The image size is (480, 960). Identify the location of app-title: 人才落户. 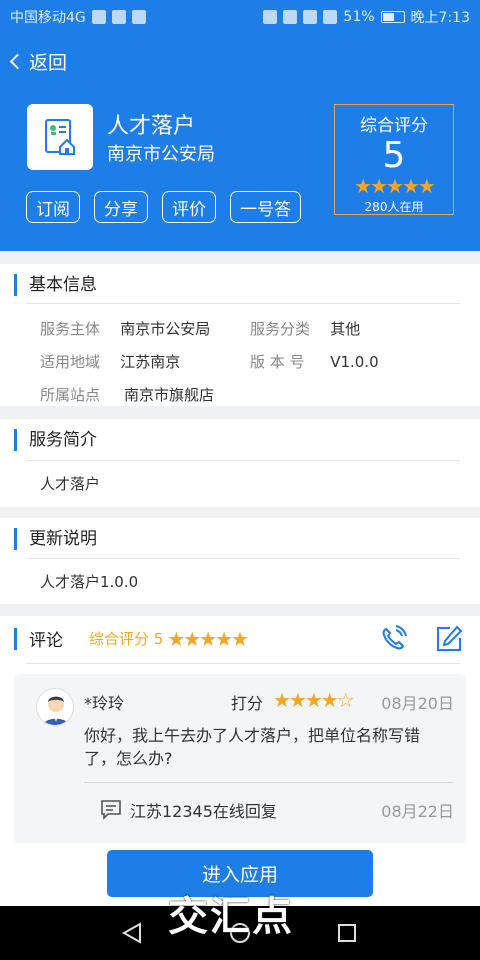
(151, 126).